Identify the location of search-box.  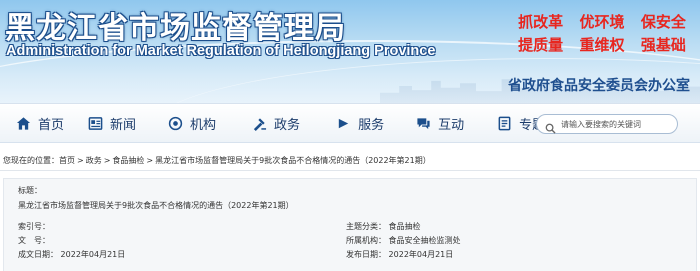
(607, 124).